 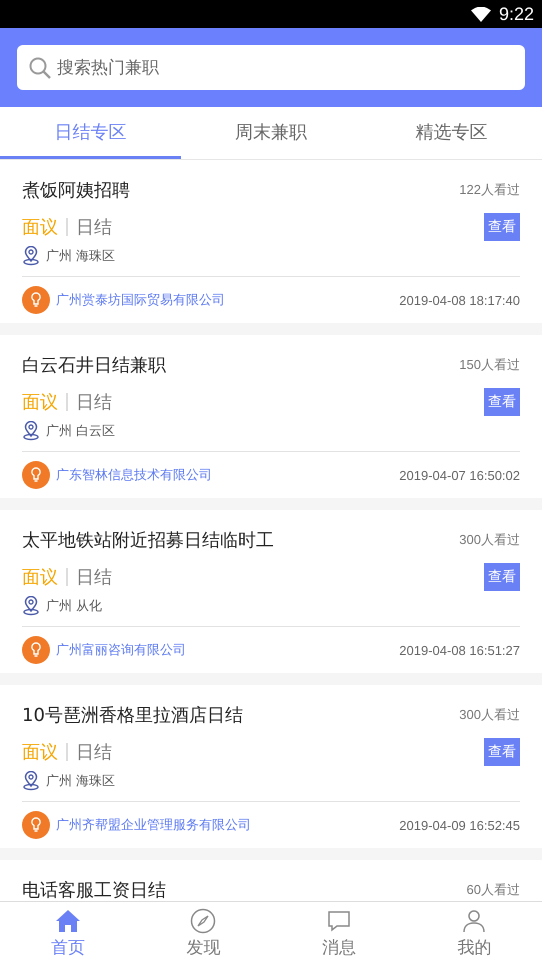 What do you see at coordinates (459, 475) in the screenshot?
I see `post-time: 2019-04-07 16:50:02` at bounding box center [459, 475].